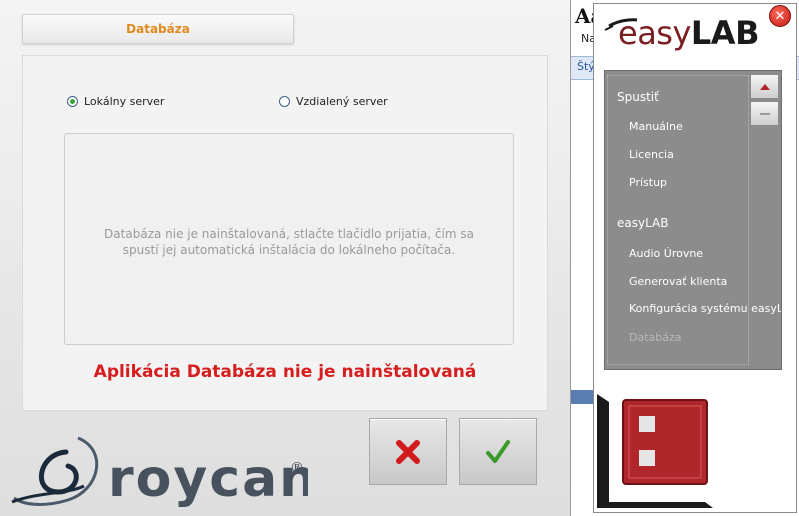 This screenshot has height=516, width=799. Describe the element at coordinates (643, 223) in the screenshot. I see `menu-item-easylab: easyLAB` at that location.